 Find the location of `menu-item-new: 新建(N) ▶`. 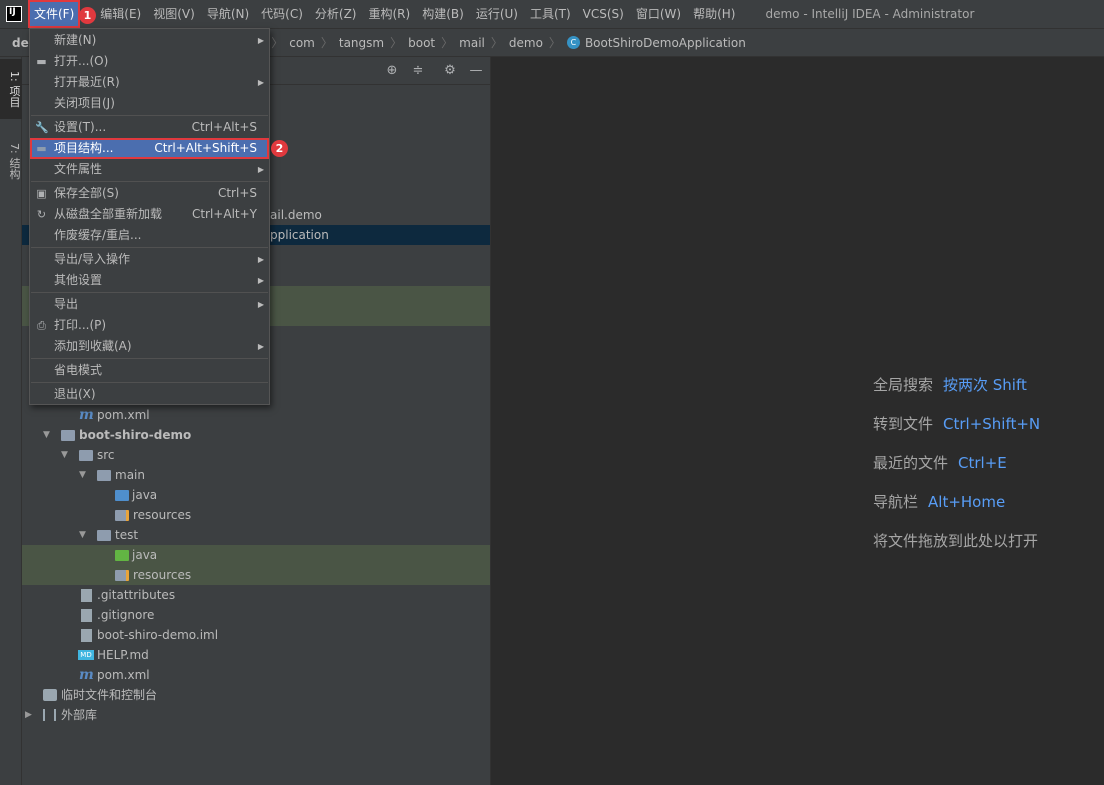

menu-item-new: 新建(N) ▶ is located at coordinates (149, 40).